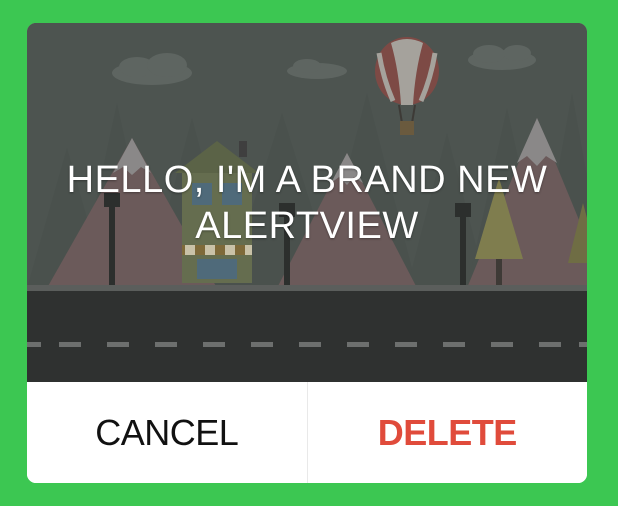 The width and height of the screenshot is (618, 506). What do you see at coordinates (448, 432) in the screenshot?
I see `delete-button: DELETE` at bounding box center [448, 432].